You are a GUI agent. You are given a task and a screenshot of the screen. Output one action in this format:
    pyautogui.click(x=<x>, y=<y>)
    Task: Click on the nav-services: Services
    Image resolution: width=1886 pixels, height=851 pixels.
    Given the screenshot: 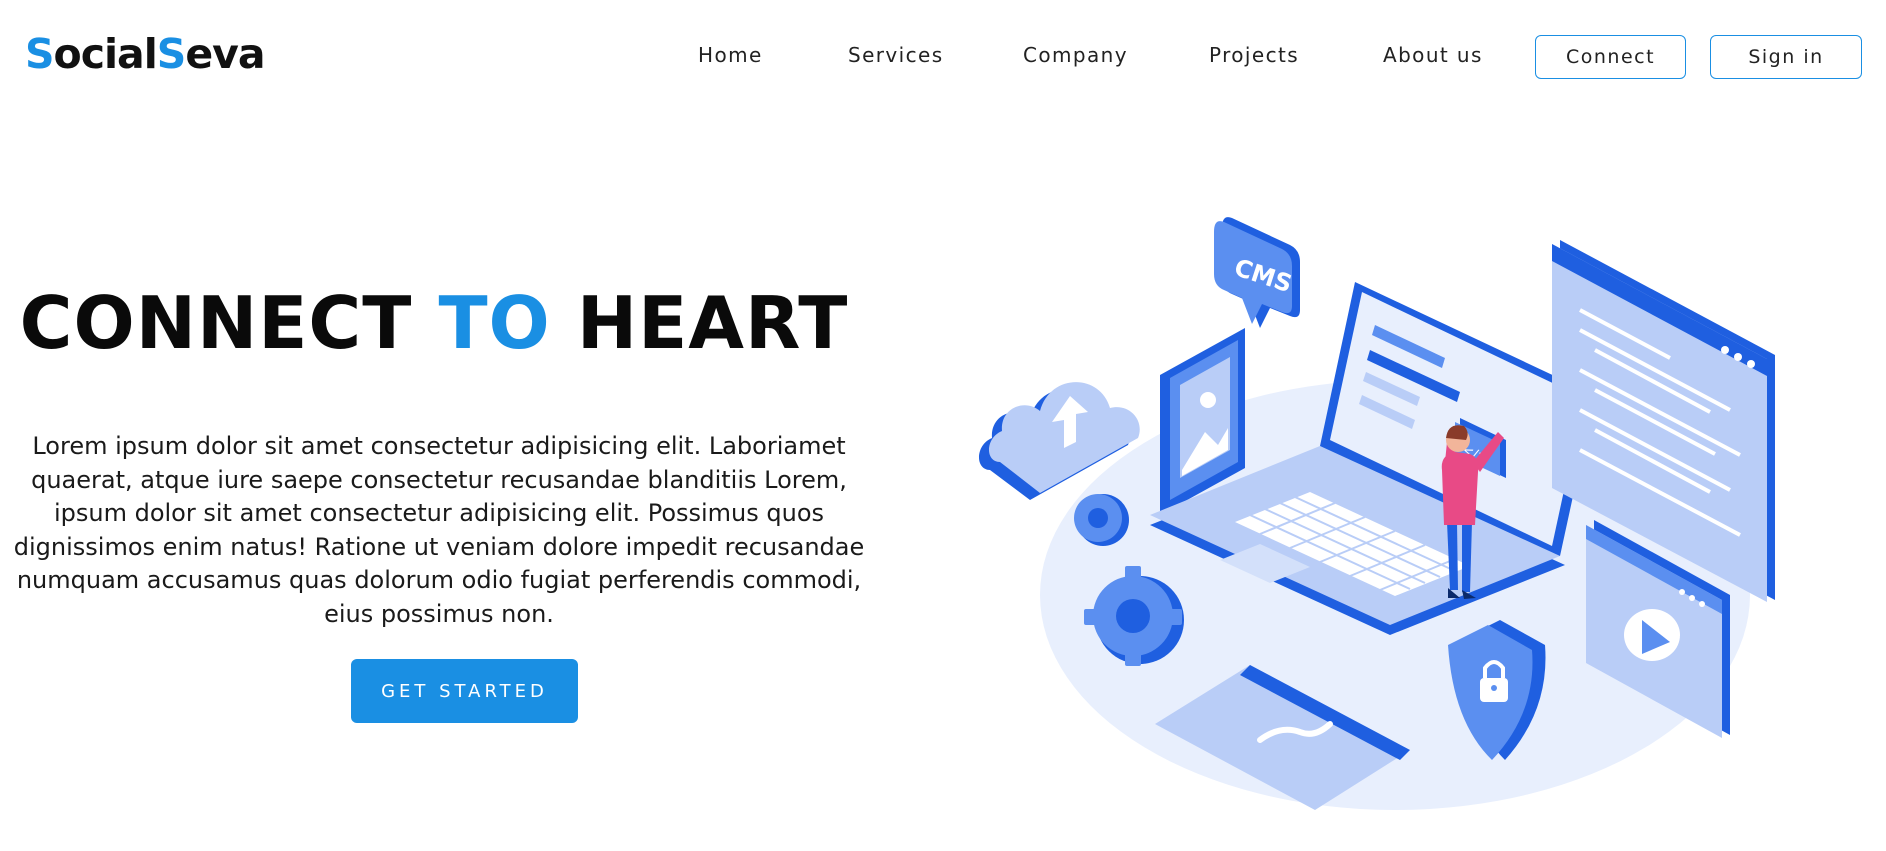 What is the action you would take?
    pyautogui.click(x=896, y=55)
    